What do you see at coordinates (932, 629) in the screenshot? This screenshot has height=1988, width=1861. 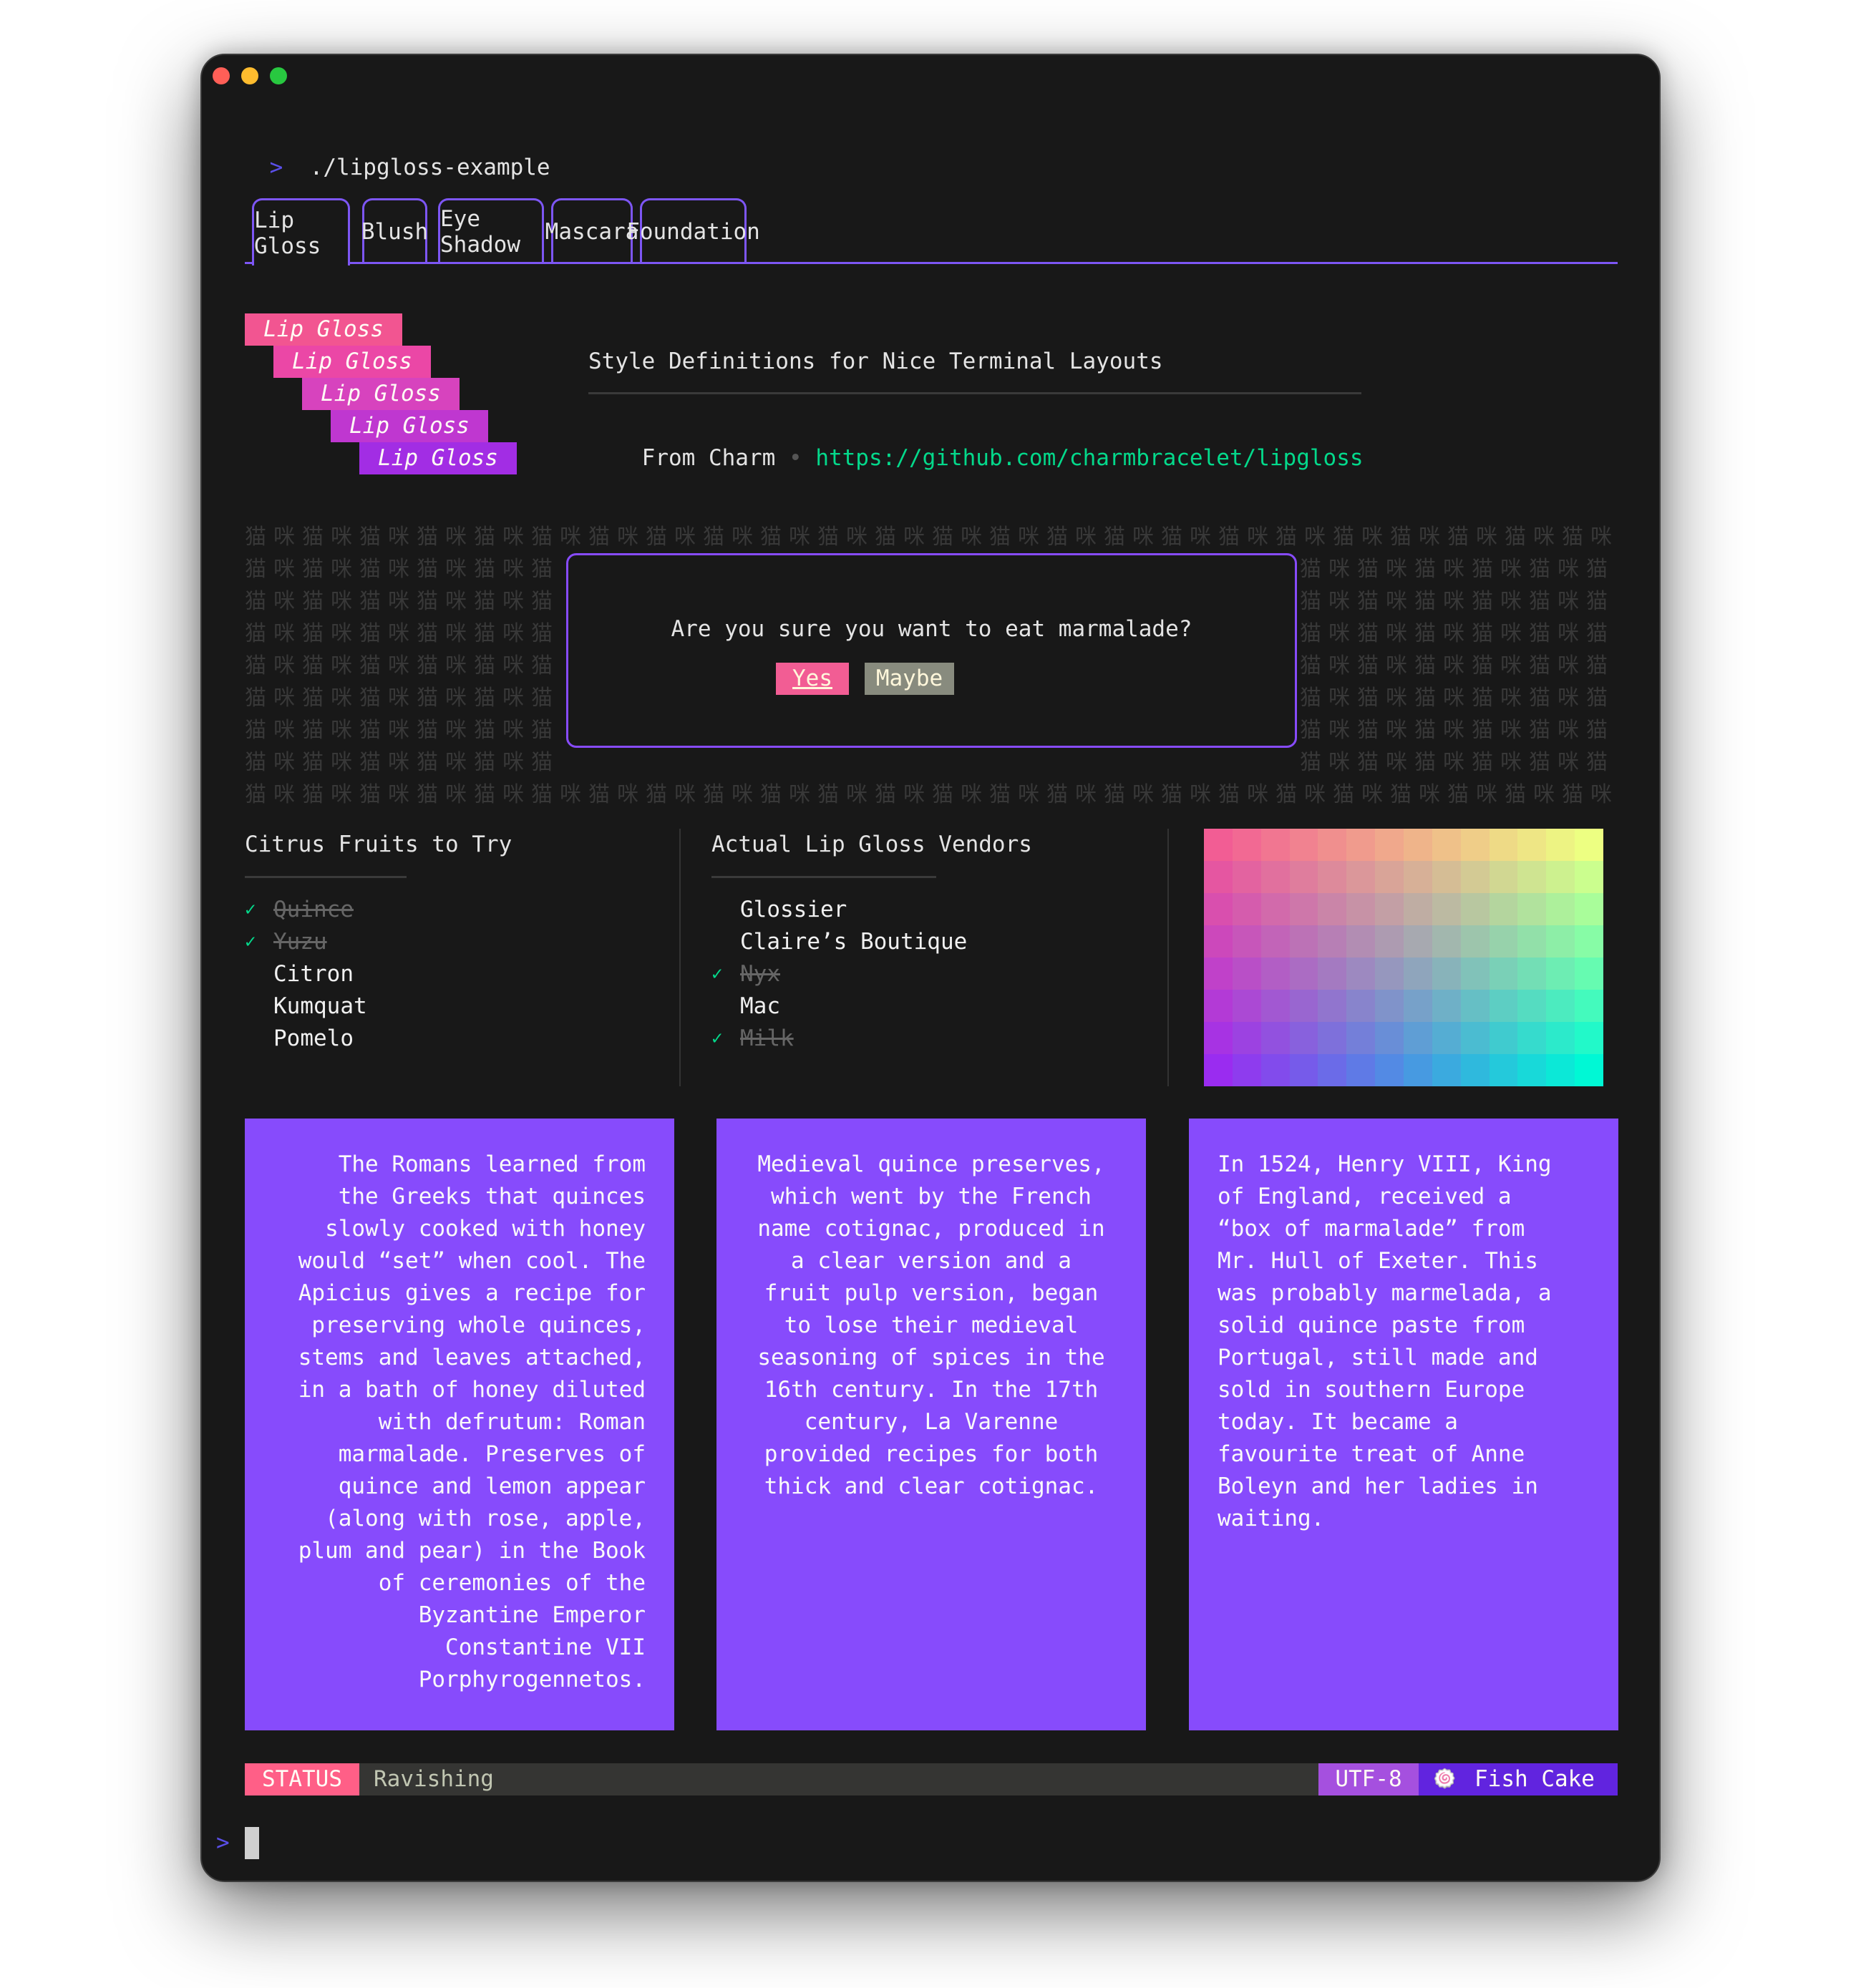 I see `dialog-question: Are you sure you want to eat marmalade?` at bounding box center [932, 629].